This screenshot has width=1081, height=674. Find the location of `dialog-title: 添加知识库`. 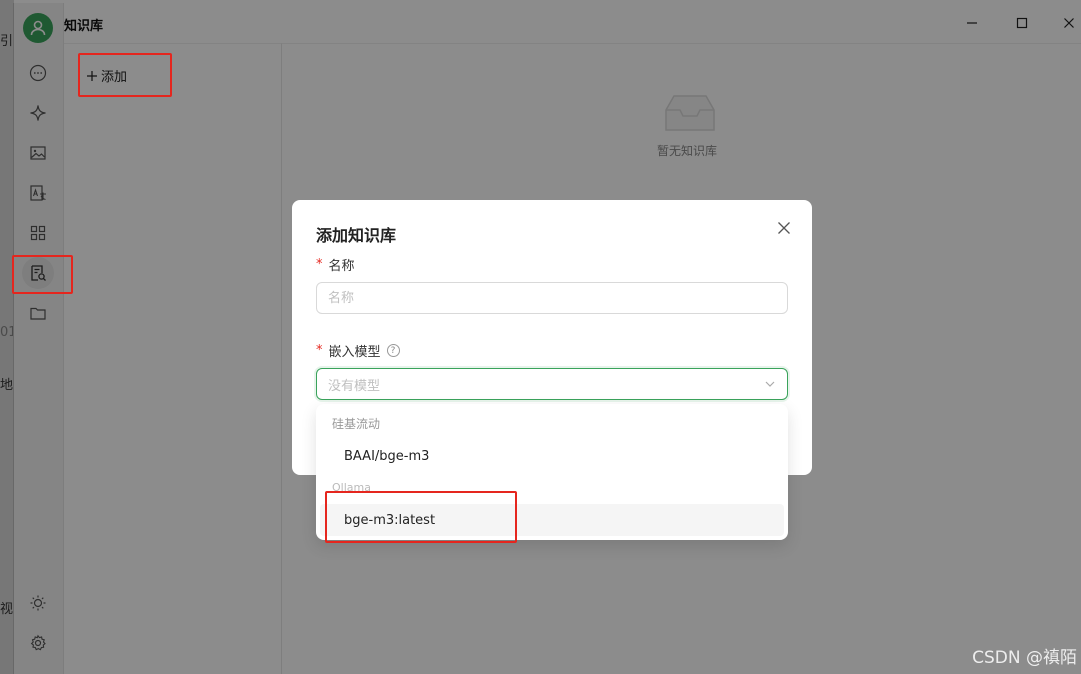

dialog-title: 添加知识库 is located at coordinates (356, 235).